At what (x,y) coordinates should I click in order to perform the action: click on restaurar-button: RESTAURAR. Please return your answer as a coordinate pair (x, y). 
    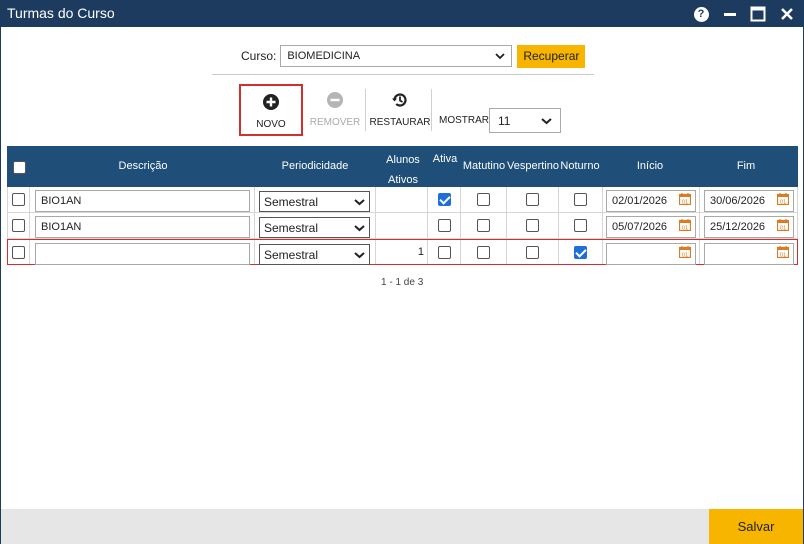
    Looking at the image, I should click on (400, 109).